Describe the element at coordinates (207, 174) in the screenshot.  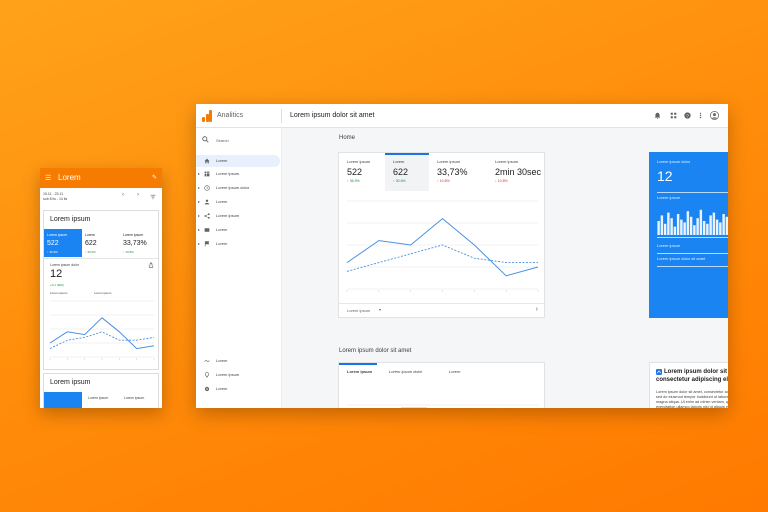
I see `dashboard-icon` at that location.